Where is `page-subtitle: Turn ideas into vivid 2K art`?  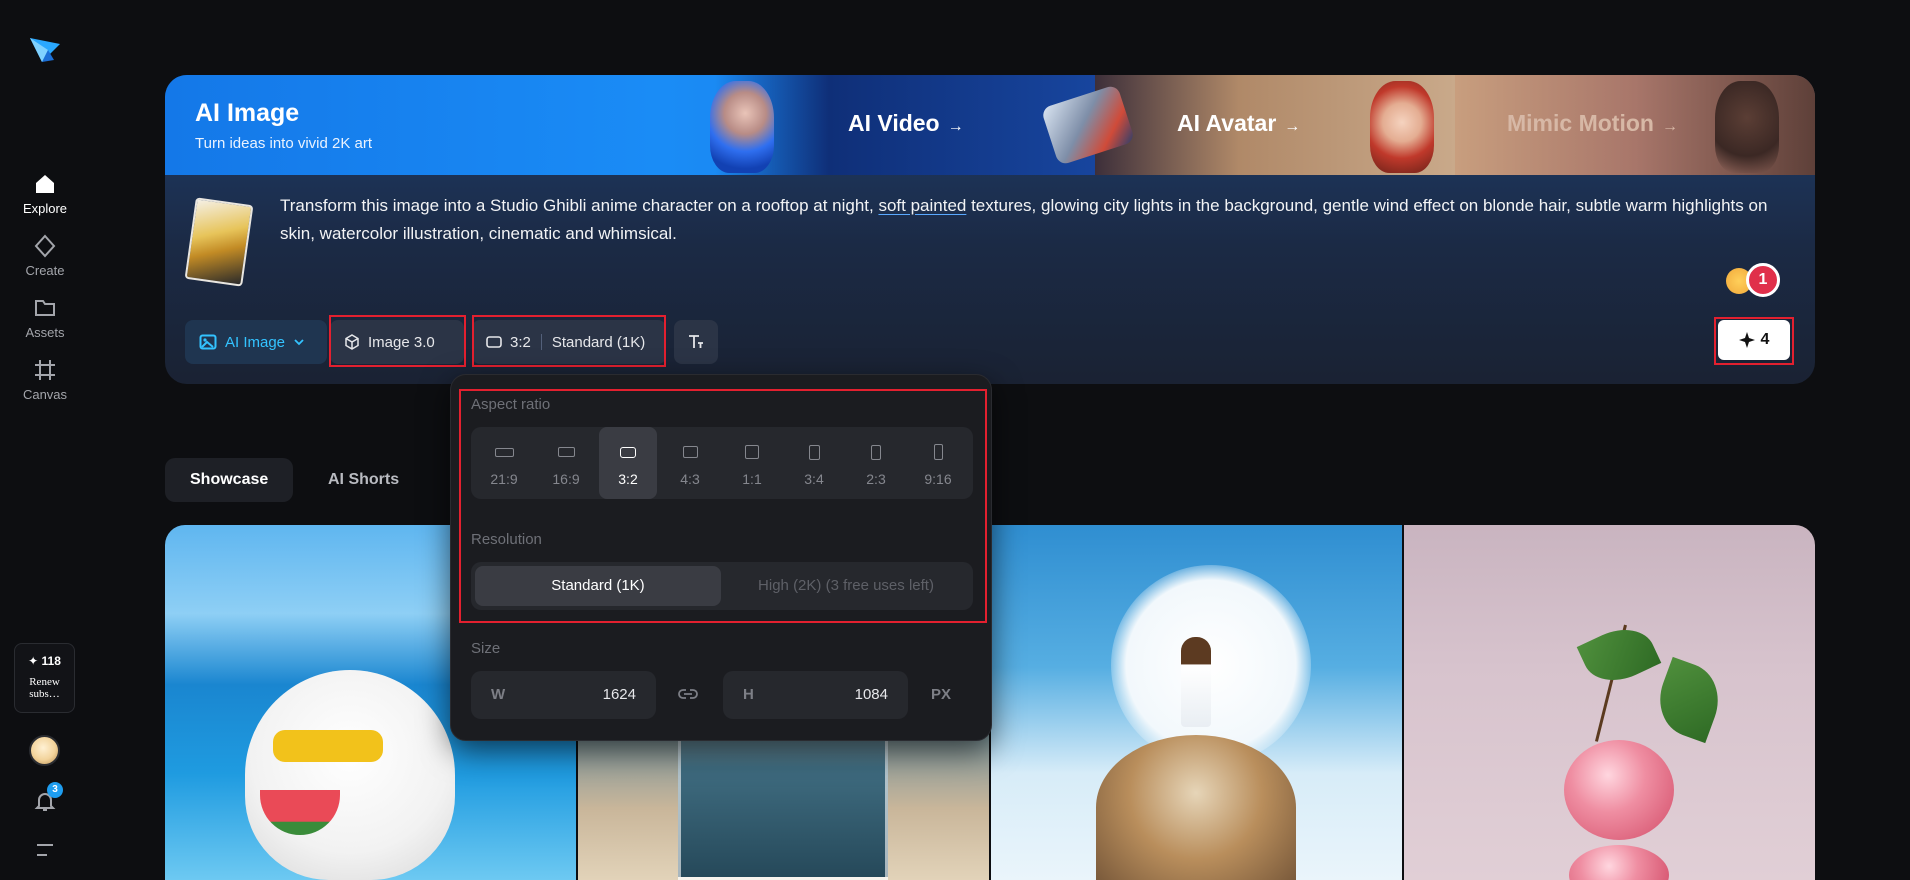
page-subtitle: Turn ideas into vivid 2K art is located at coordinates (284, 143).